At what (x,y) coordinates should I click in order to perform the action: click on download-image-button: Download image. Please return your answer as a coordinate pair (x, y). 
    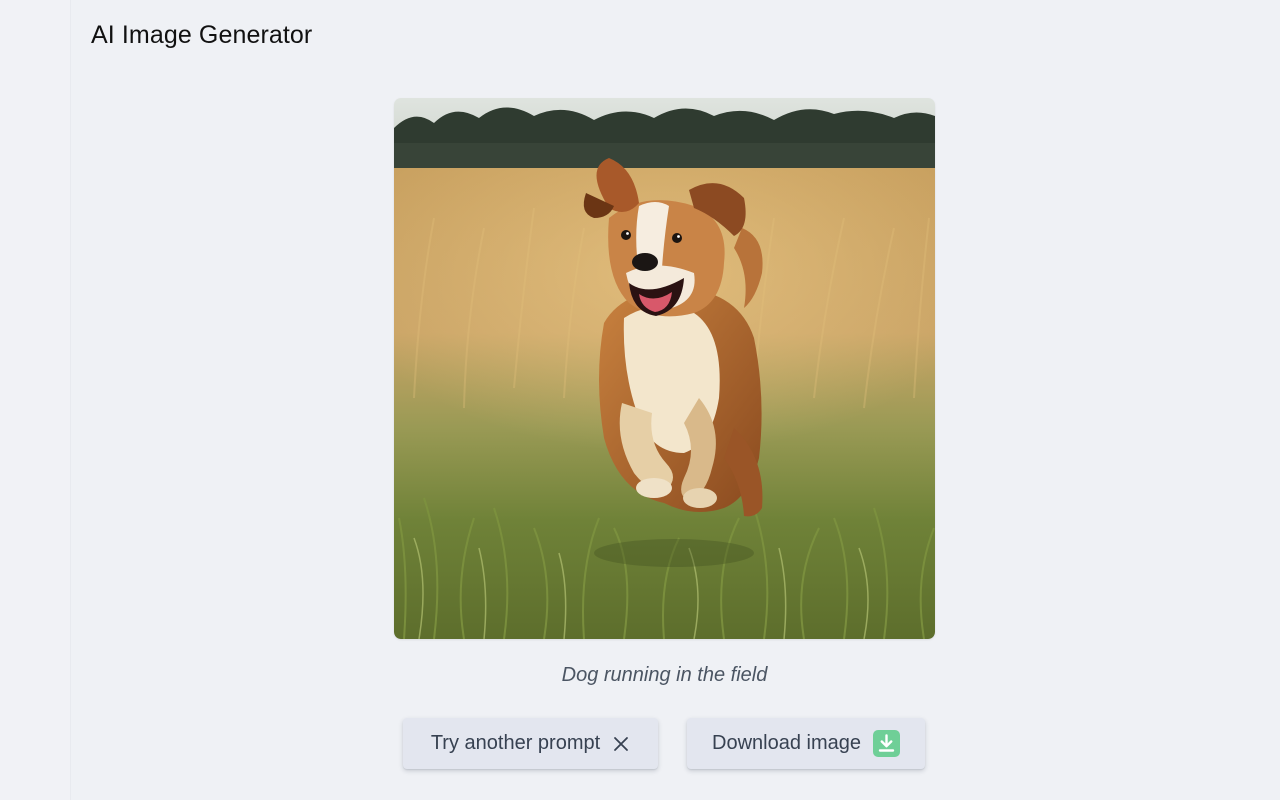
    Looking at the image, I should click on (806, 743).